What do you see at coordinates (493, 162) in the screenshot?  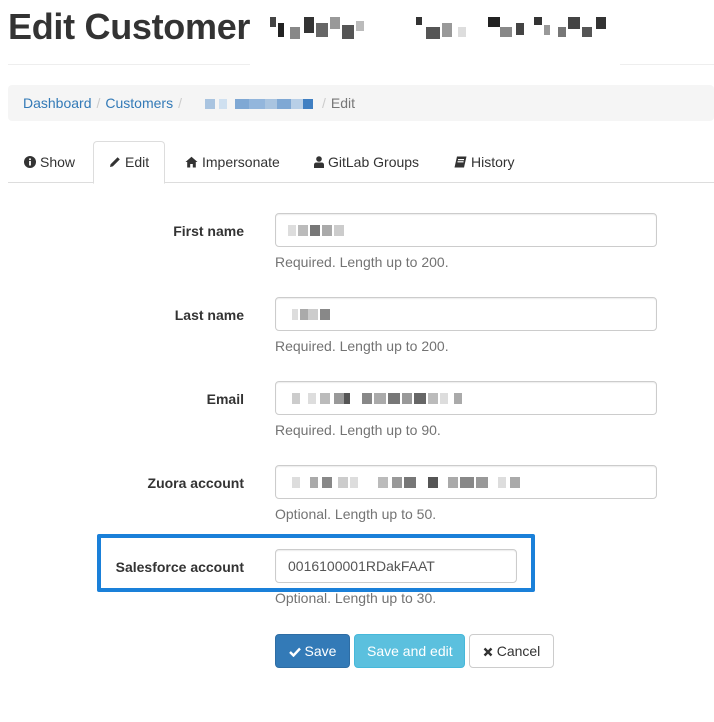 I see `tab-history-label: History` at bounding box center [493, 162].